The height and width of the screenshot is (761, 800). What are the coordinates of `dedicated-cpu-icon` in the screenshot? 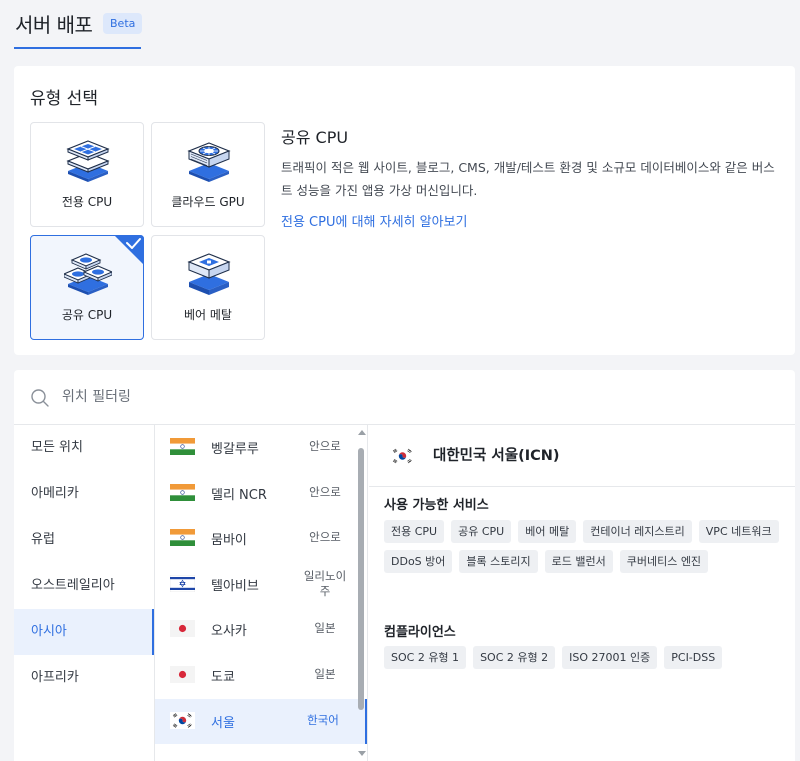 It's located at (88, 161).